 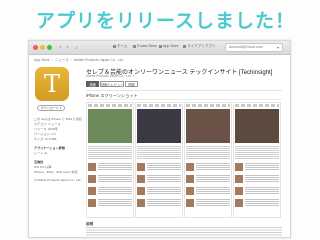 I want to click on apps-icon, so click(x=184, y=46).